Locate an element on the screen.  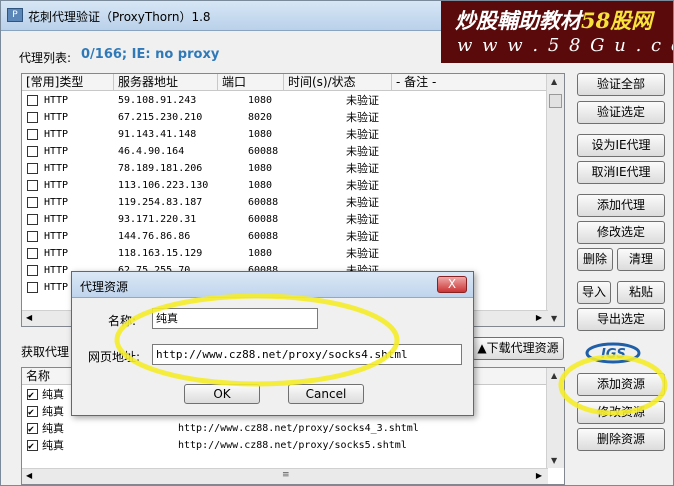
app-logo-icon: IGS is located at coordinates (613, 353).